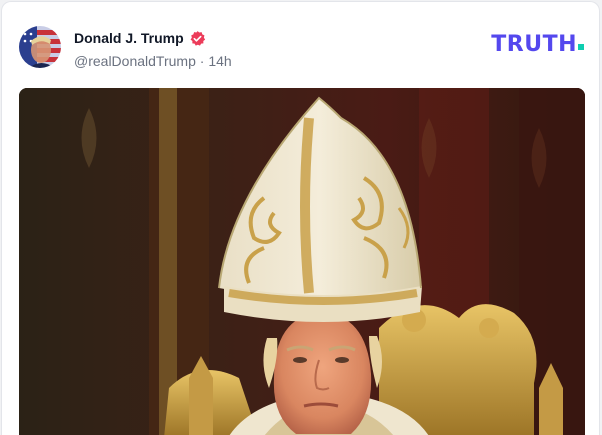 This screenshot has width=602, height=435. I want to click on logo-dot, so click(581, 47).